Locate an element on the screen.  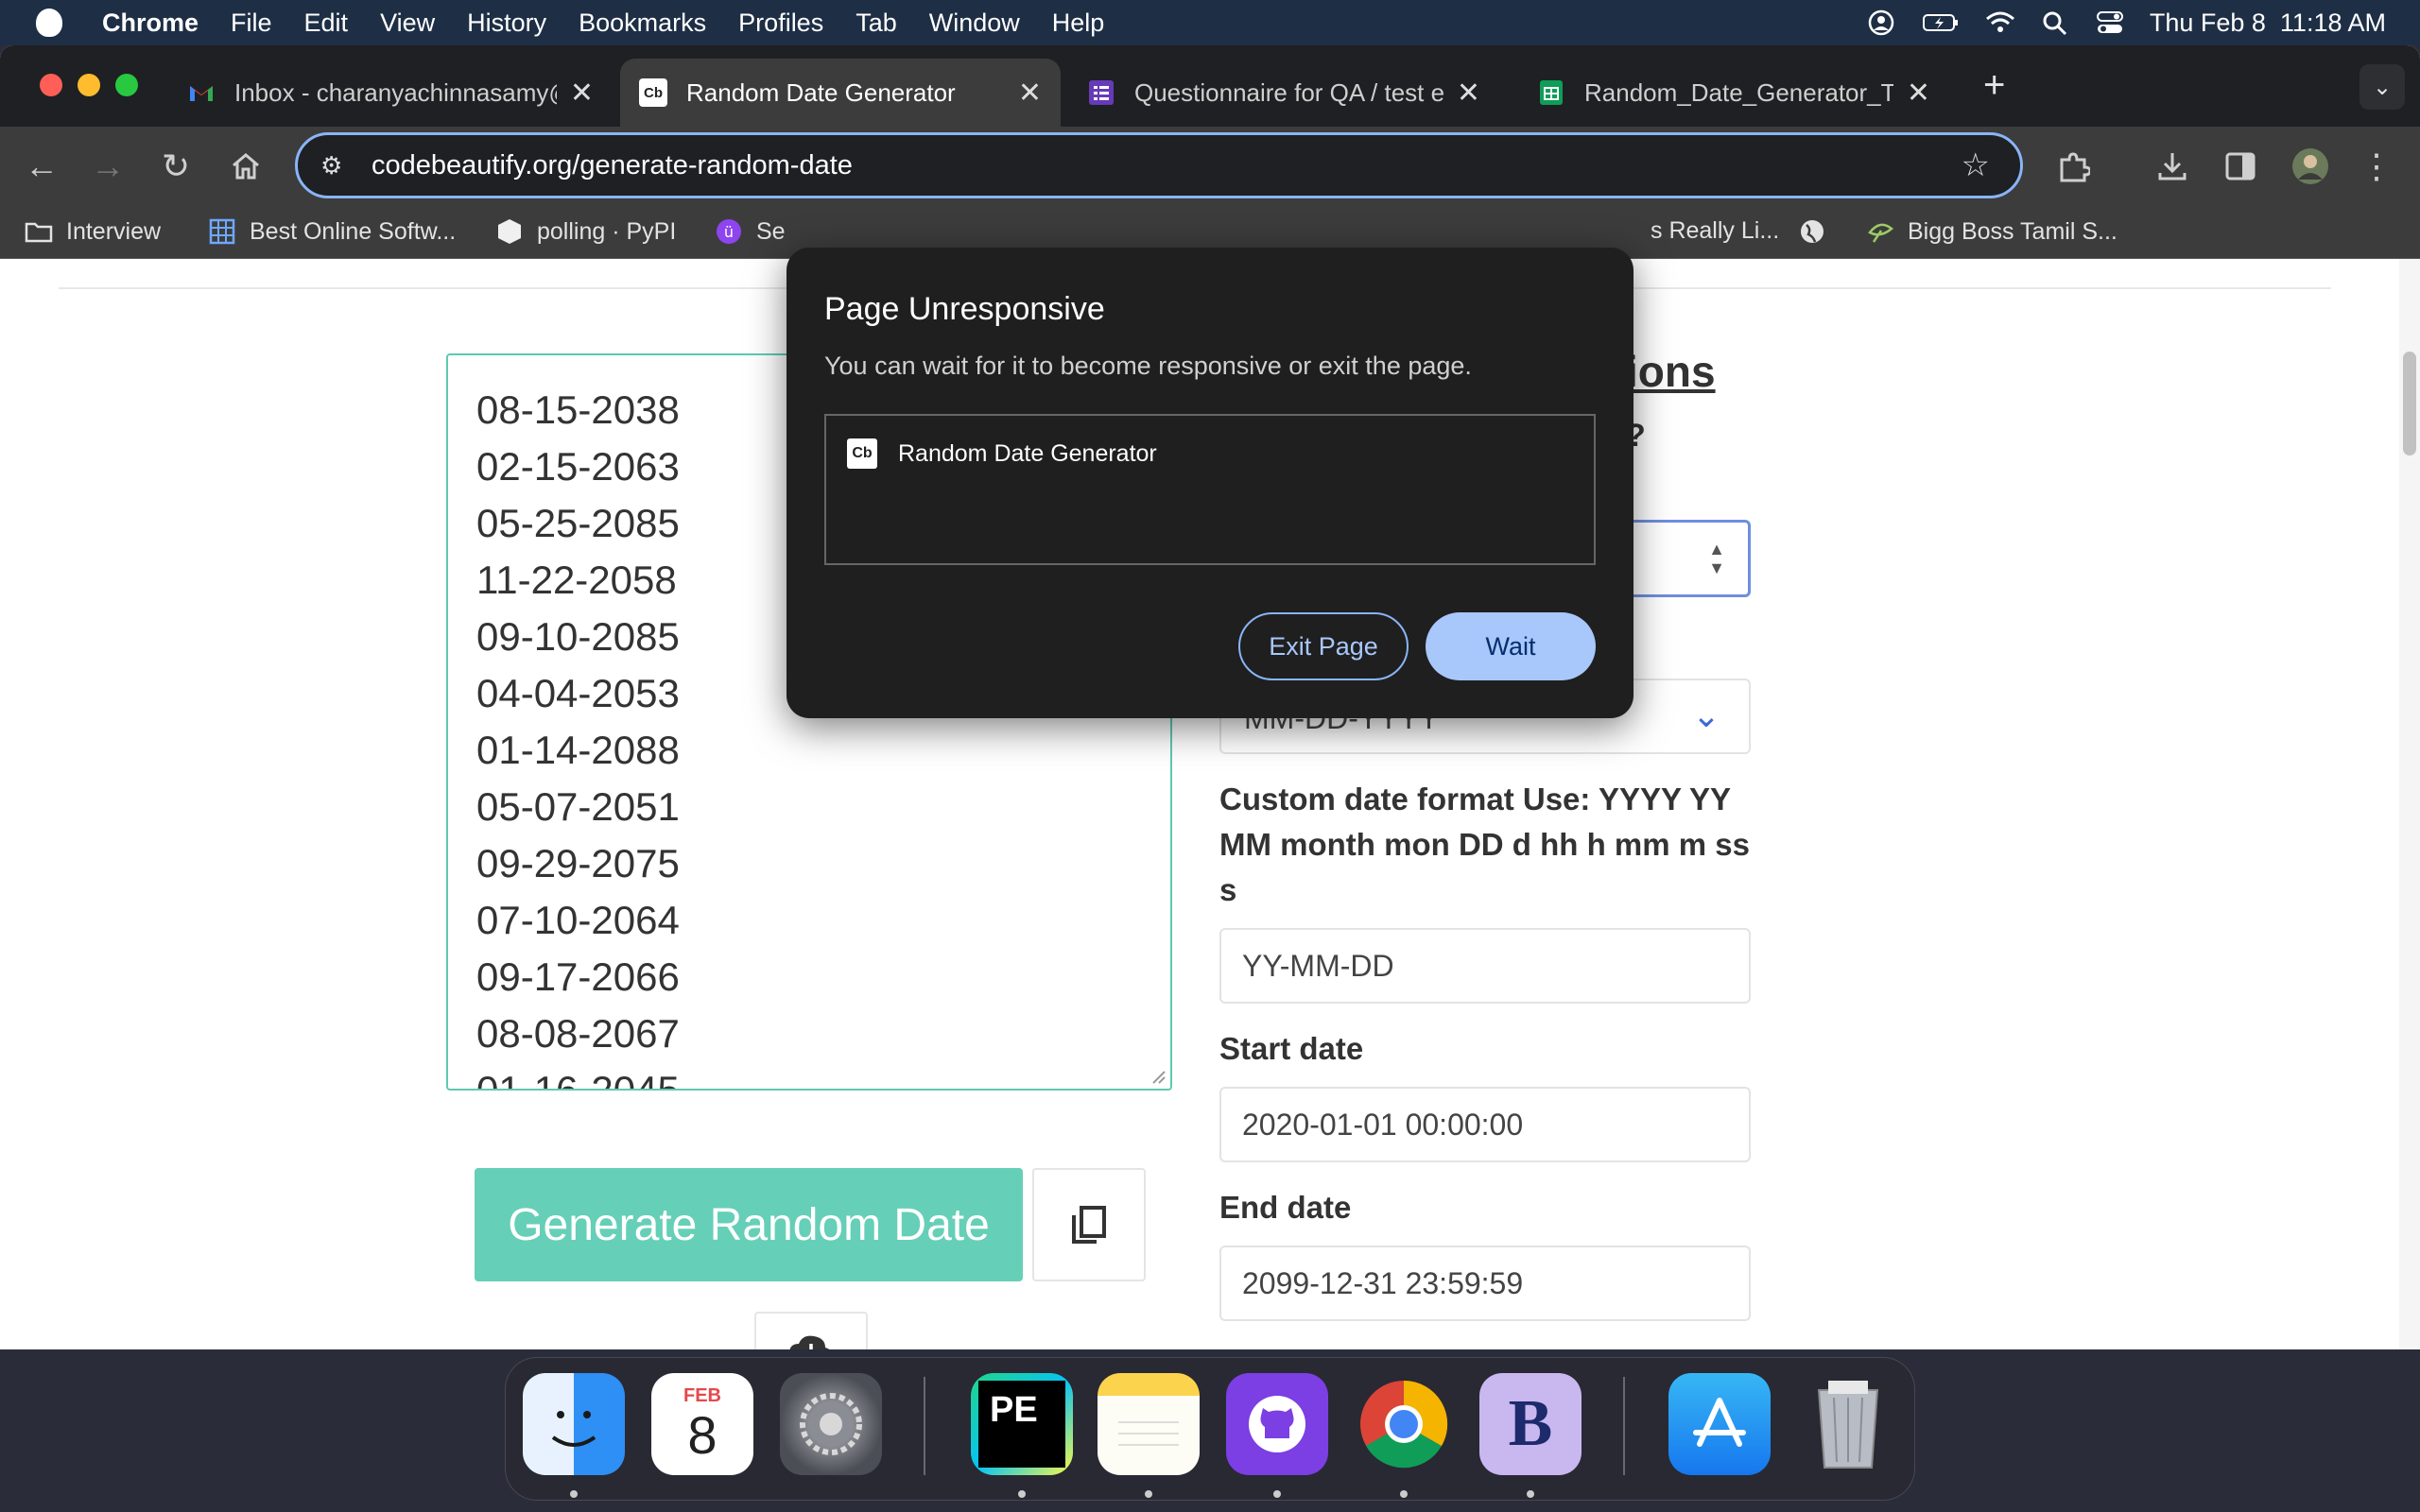
custom-format-input: YY-MM-DD is located at coordinates (1485, 966).